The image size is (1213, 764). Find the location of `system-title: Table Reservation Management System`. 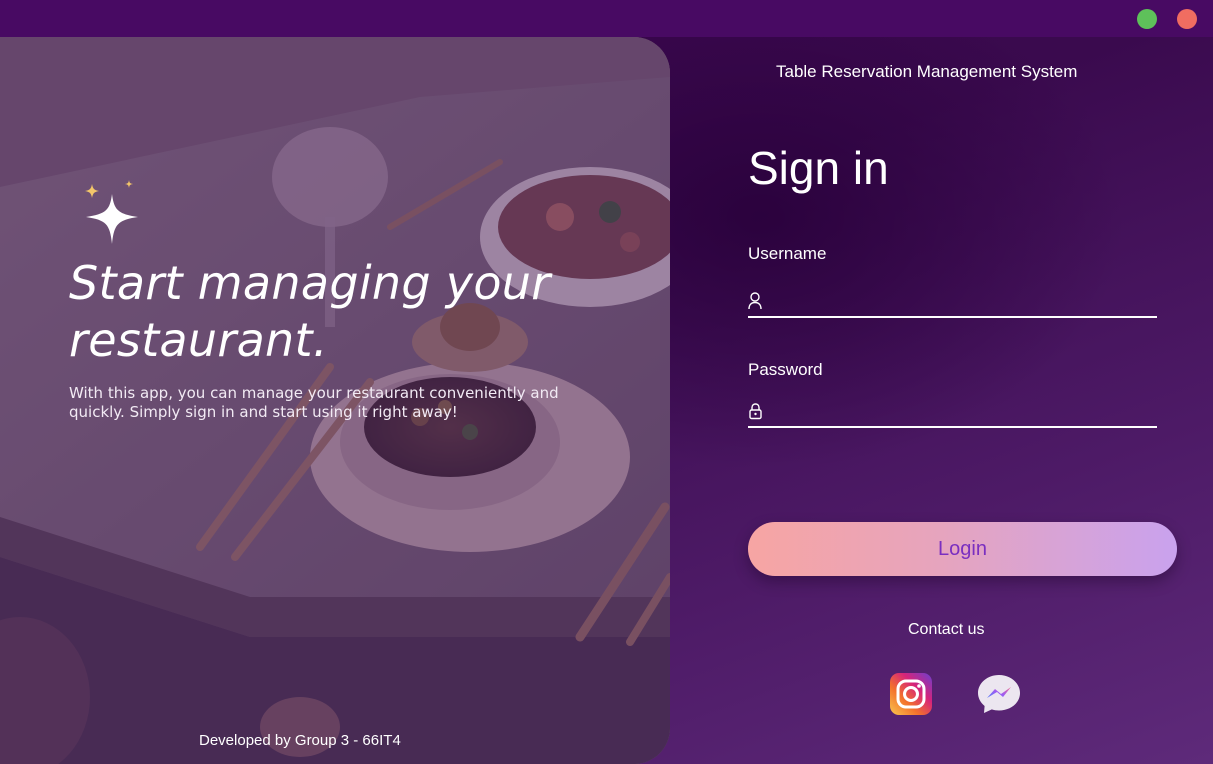

system-title: Table Reservation Management System is located at coordinates (927, 71).